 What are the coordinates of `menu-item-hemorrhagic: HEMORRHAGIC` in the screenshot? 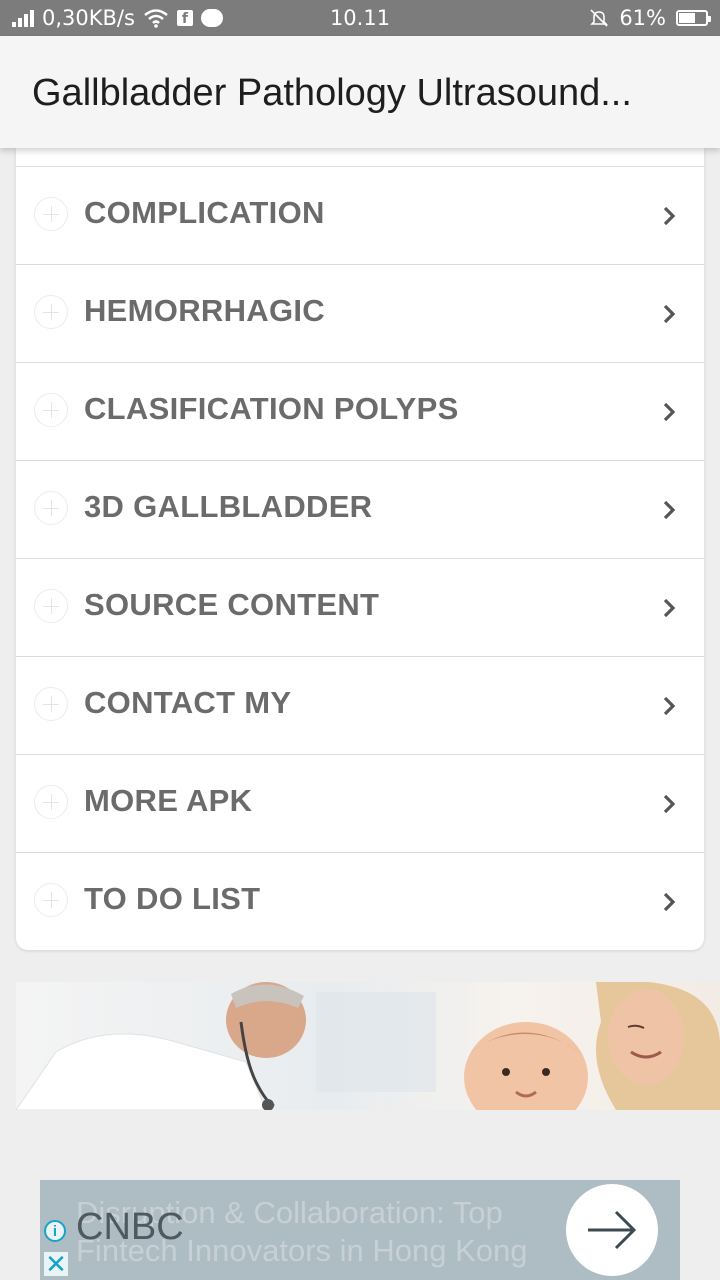 It's located at (360, 312).